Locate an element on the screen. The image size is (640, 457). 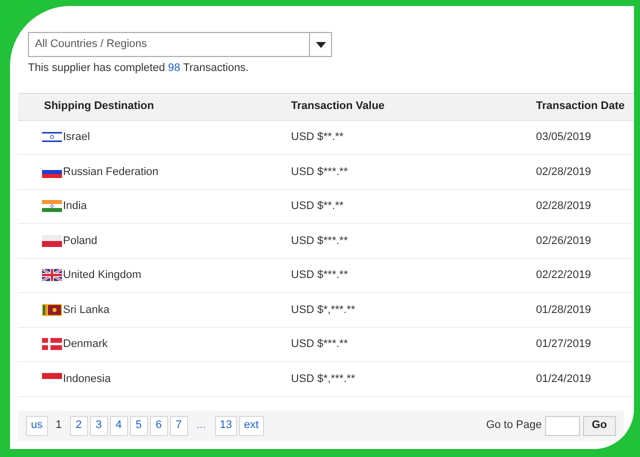
table-cell-text: Poland is located at coordinates (80, 241).